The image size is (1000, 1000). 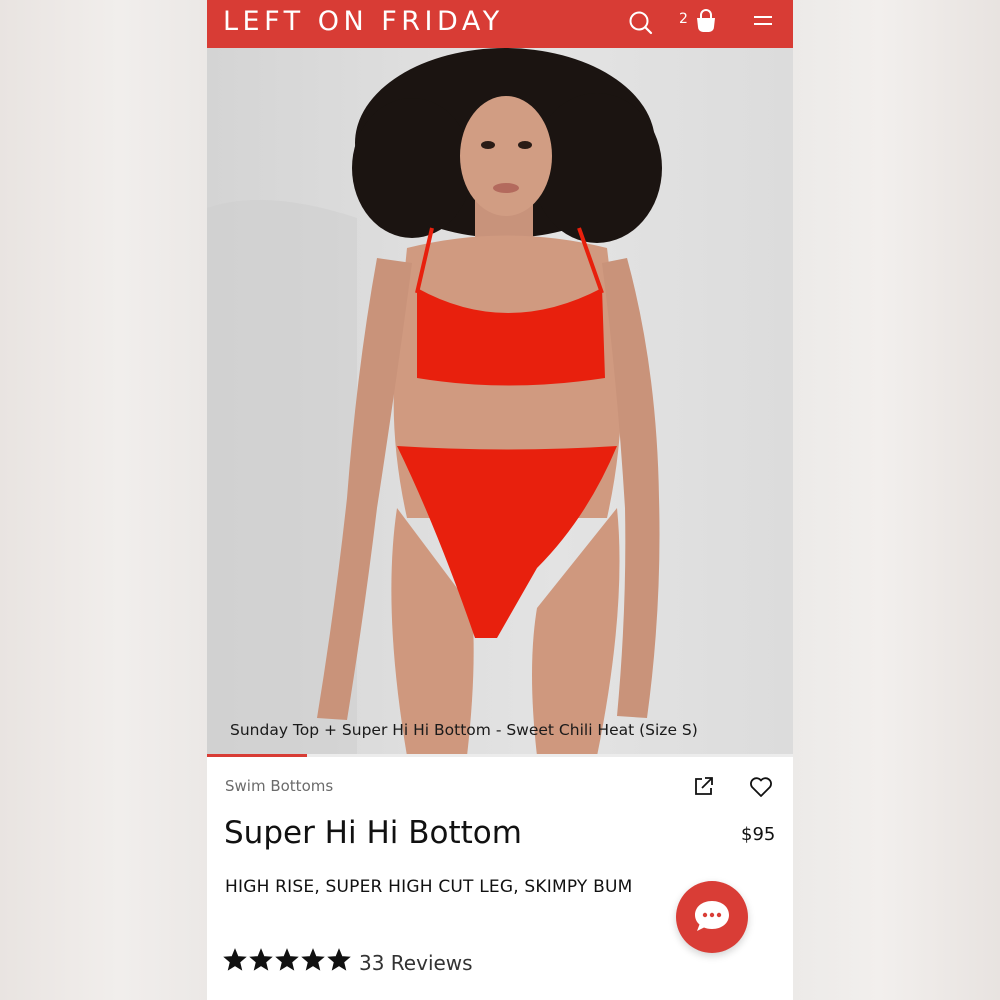 I want to click on gallery-progress, so click(x=500, y=755).